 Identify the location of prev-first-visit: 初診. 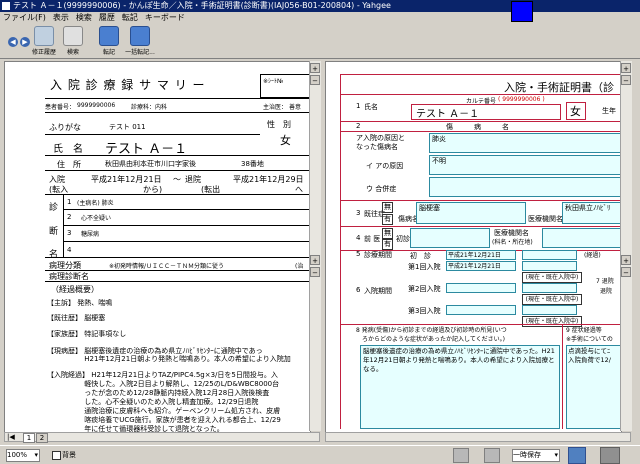
(403, 239).